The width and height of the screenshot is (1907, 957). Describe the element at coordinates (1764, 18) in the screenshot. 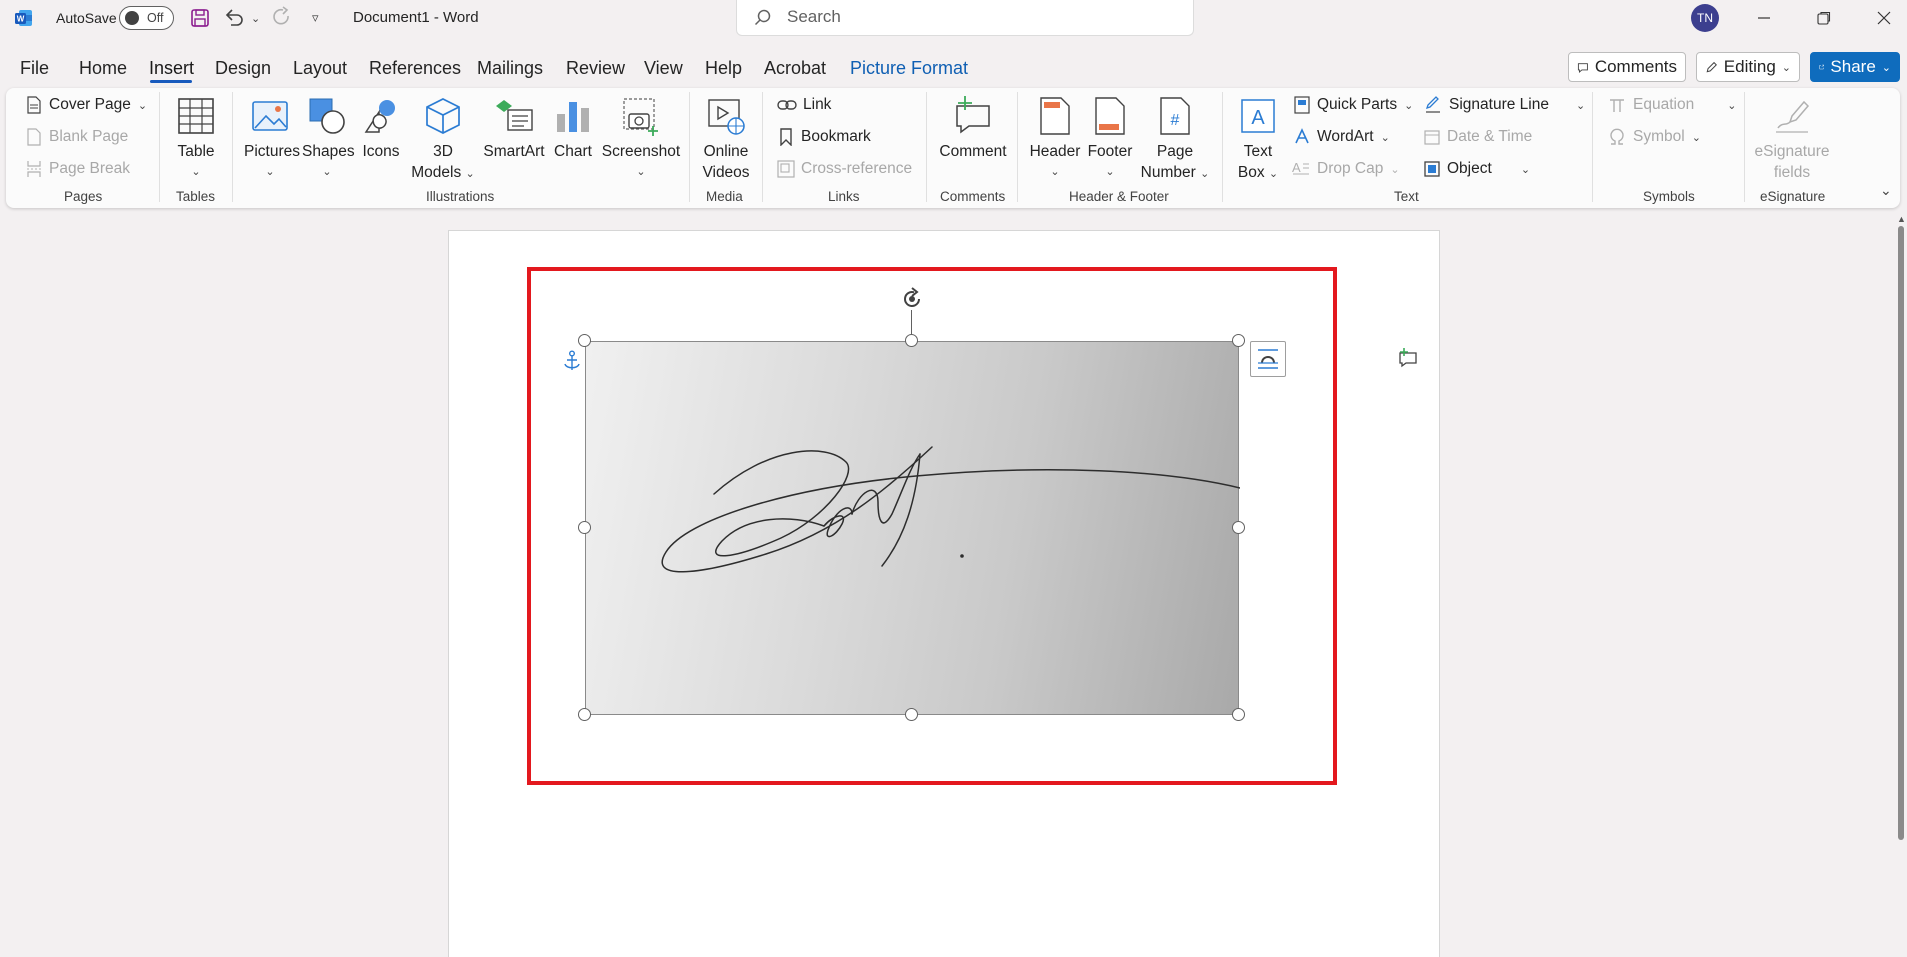

I see `minimize-button` at that location.